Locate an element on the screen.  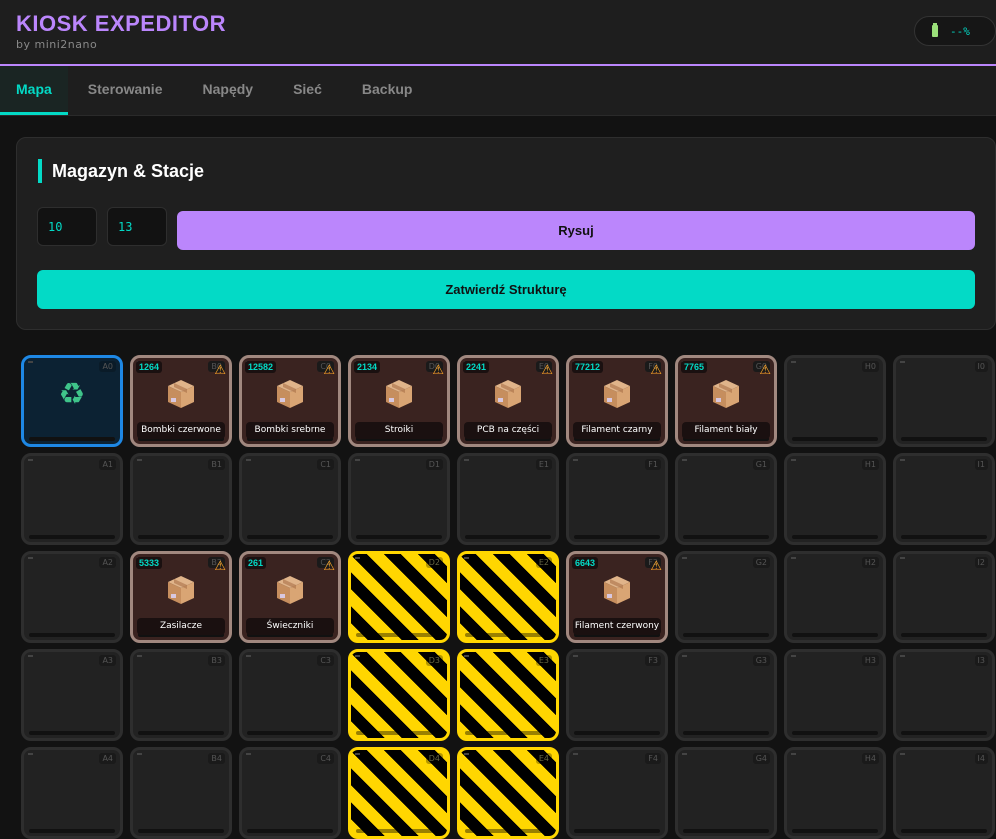
grid-cell-empty: G1 is located at coordinates (726, 499).